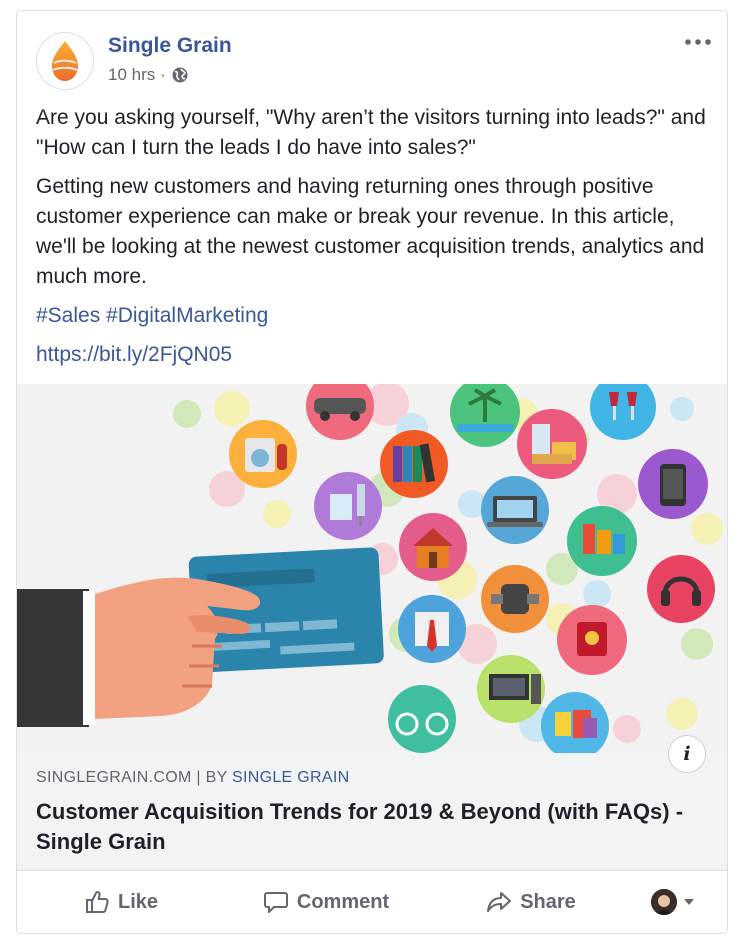  Describe the element at coordinates (131, 75) in the screenshot. I see `post-timestamp: 10 hrs` at that location.